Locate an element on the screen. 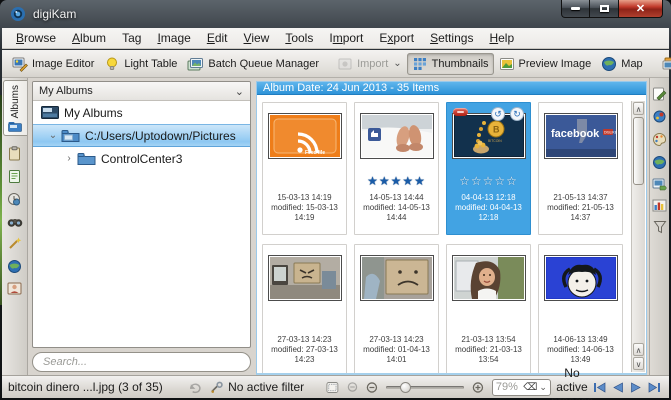 The image size is (671, 400). search-input is located at coordinates (141, 362).